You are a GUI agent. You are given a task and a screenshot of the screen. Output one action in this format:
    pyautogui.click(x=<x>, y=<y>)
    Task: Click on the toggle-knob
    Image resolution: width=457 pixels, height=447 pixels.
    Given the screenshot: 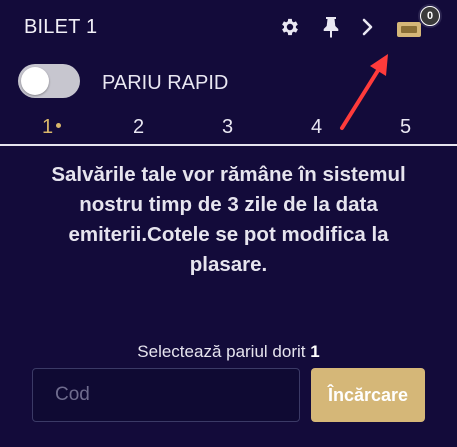 What is the action you would take?
    pyautogui.click(x=35, y=81)
    